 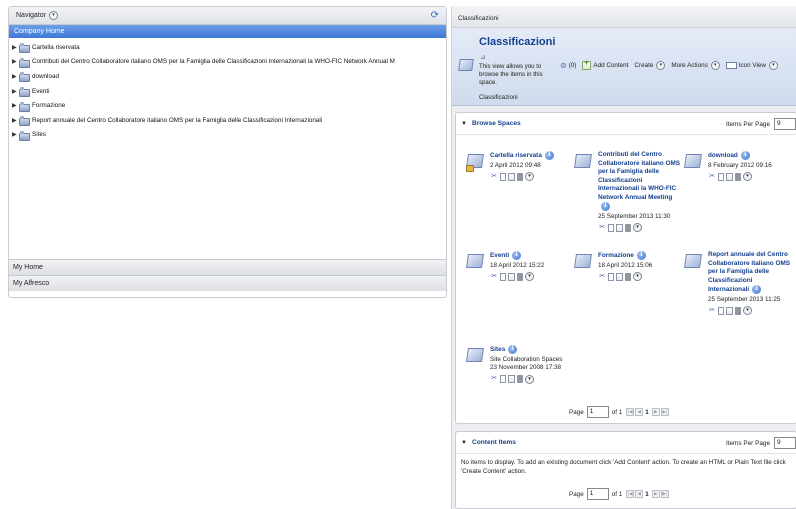 What do you see at coordinates (41, 91) in the screenshot?
I see `tree-item-label: Eventi` at bounding box center [41, 91].